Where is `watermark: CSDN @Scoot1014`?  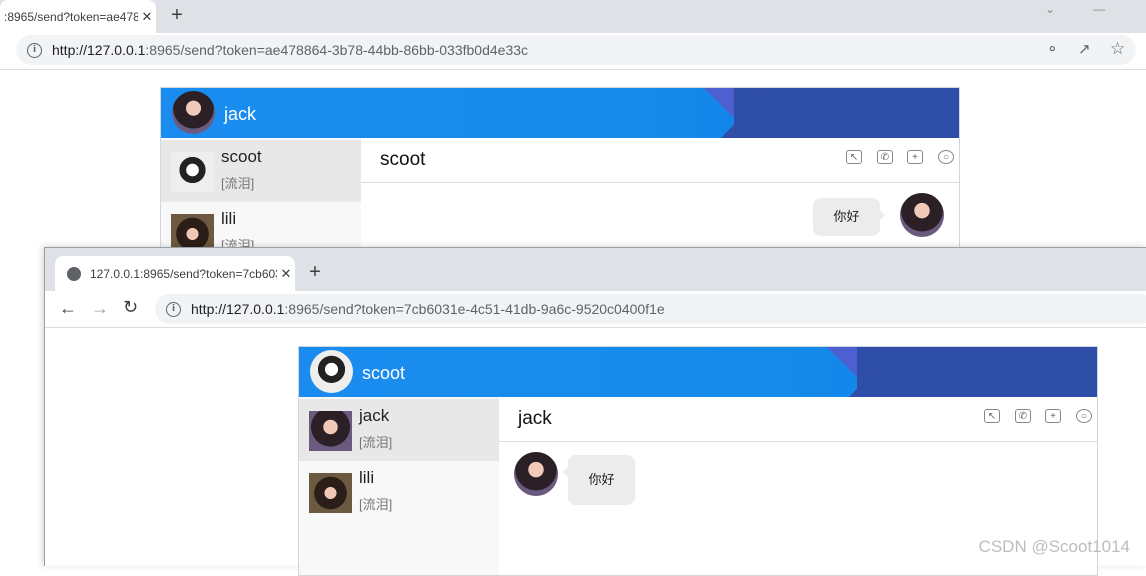 watermark: CSDN @Scoot1014 is located at coordinates (1054, 546).